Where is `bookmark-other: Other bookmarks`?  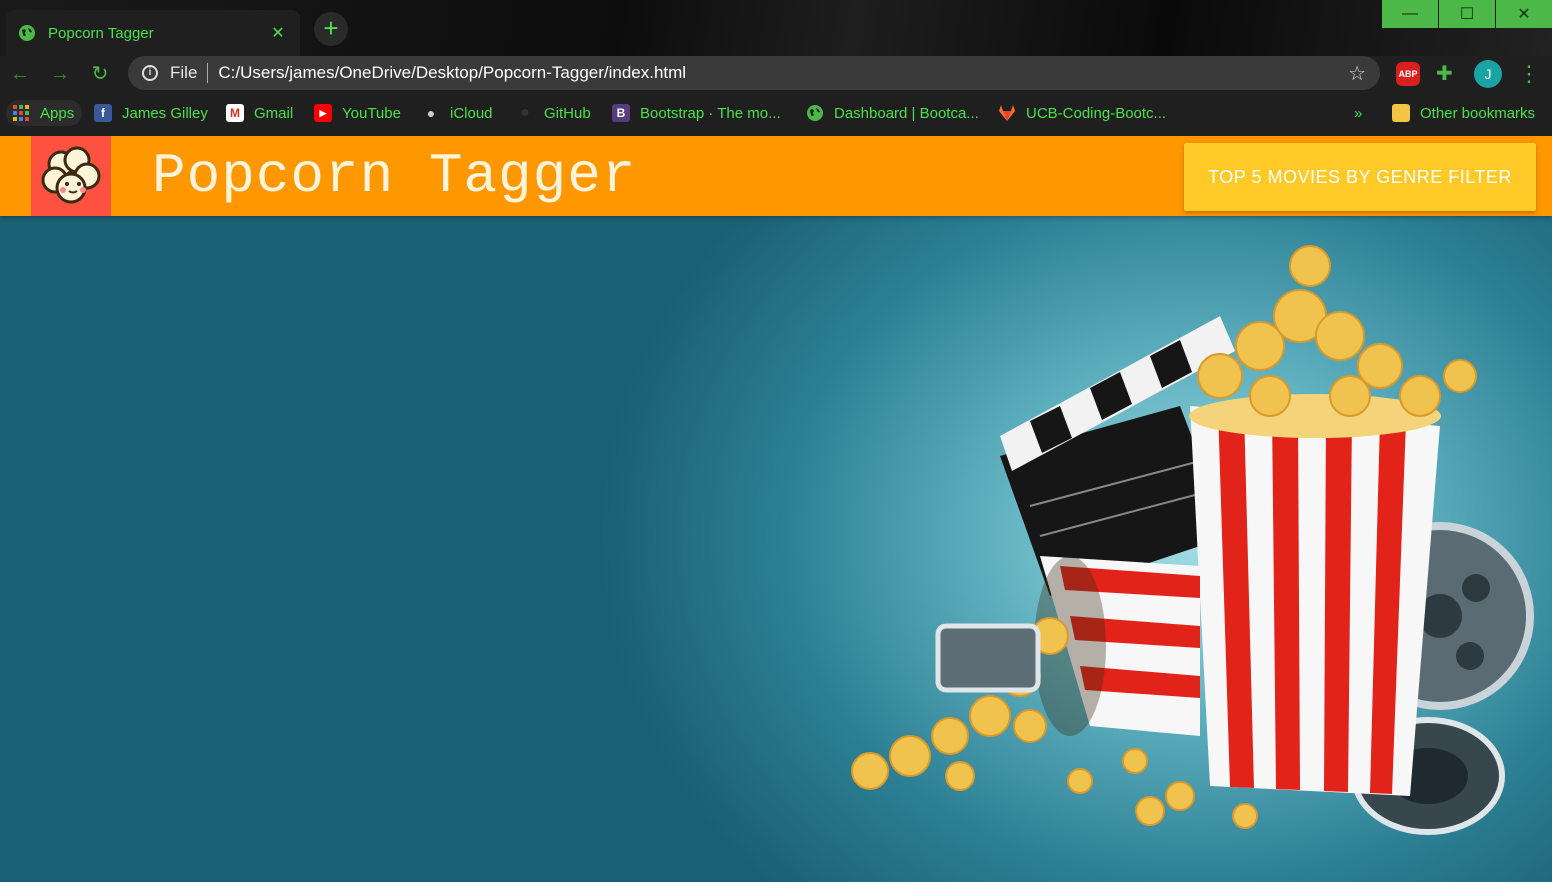 bookmark-other: Other bookmarks is located at coordinates (1463, 113).